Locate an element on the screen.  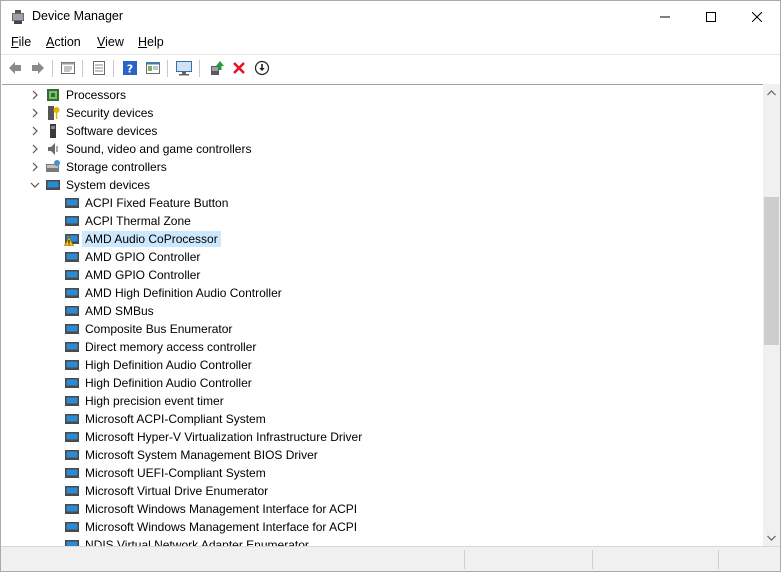
scan-hardware-button is located at coordinates (184, 68).